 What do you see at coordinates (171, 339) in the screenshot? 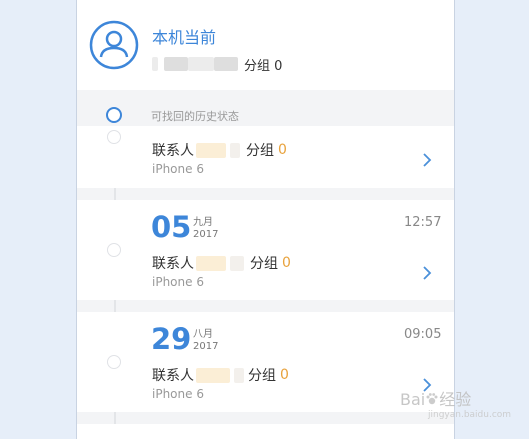
I see `entry-day: 29` at bounding box center [171, 339].